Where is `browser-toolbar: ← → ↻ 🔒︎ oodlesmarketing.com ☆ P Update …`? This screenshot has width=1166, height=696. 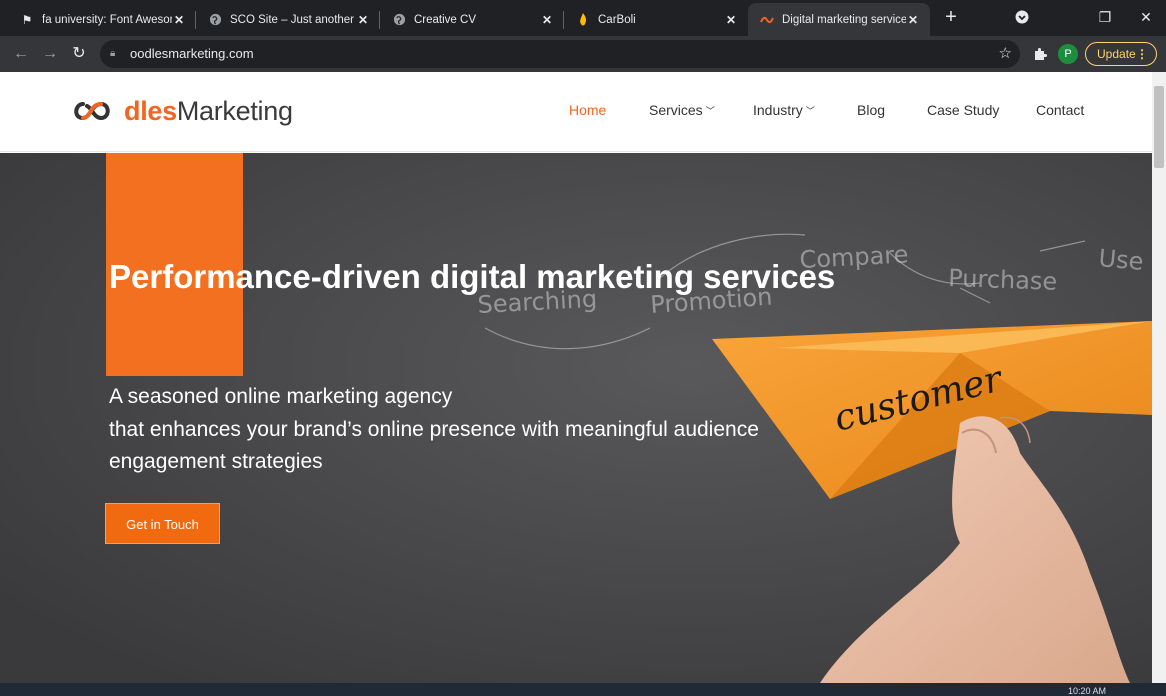 browser-toolbar: ← → ↻ 🔒︎ oodlesmarketing.com ☆ P Update … is located at coordinates (583, 54).